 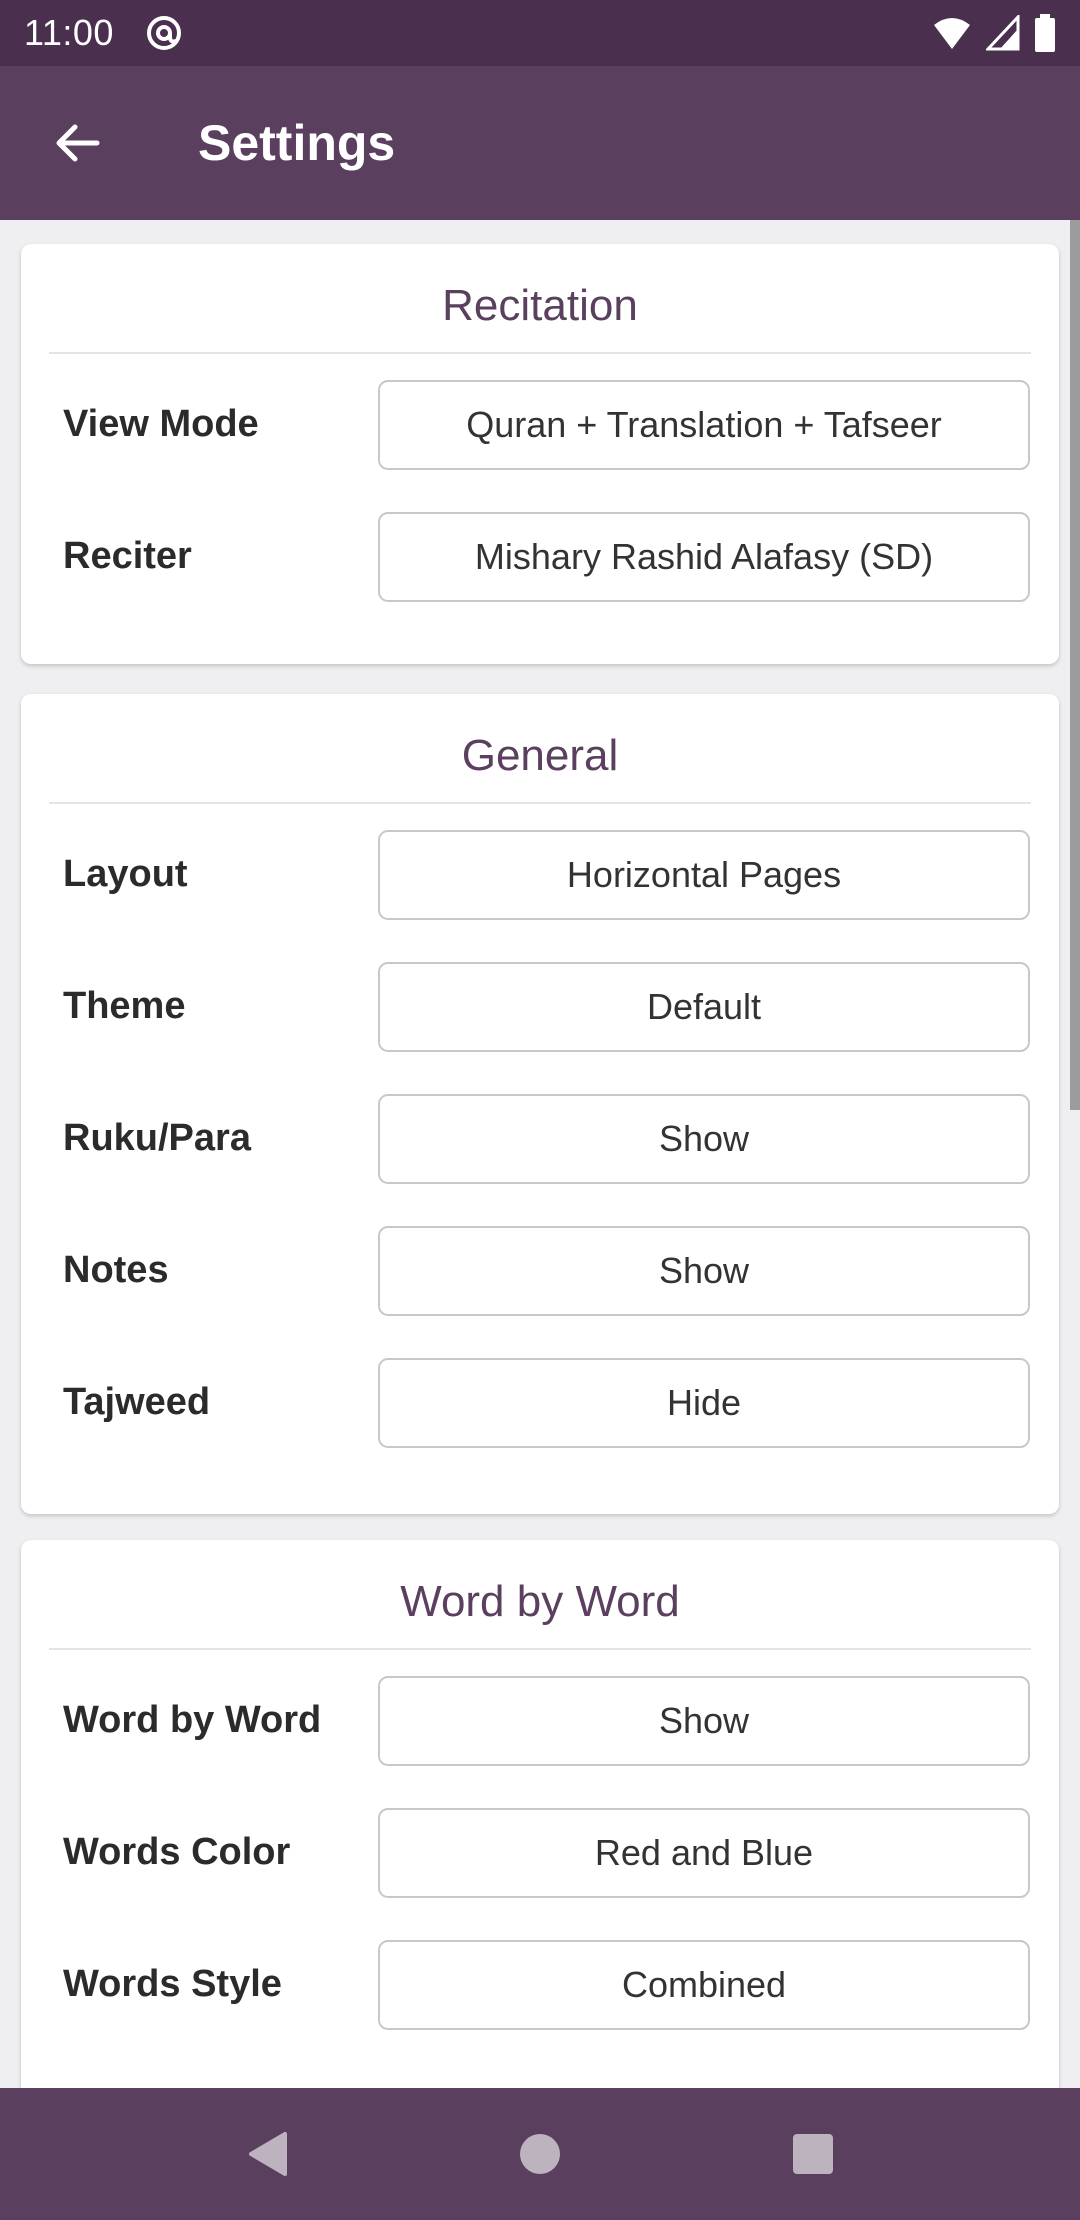 I want to click on layout-select: Horizontal Pages, so click(x=704, y=875).